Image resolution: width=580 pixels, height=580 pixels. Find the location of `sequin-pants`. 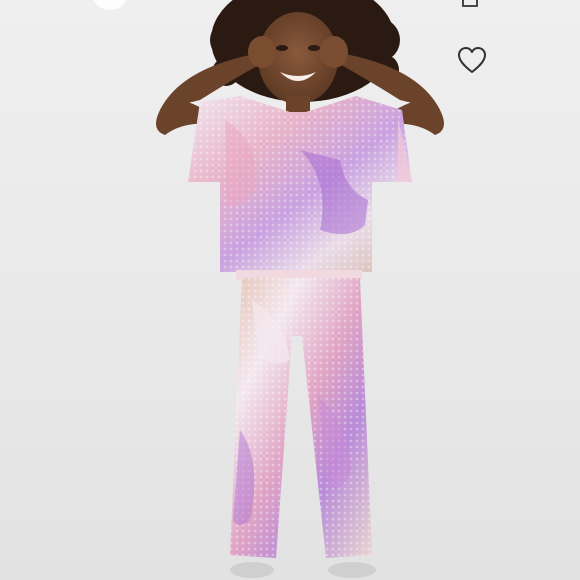

sequin-pants is located at coordinates (301, 418).